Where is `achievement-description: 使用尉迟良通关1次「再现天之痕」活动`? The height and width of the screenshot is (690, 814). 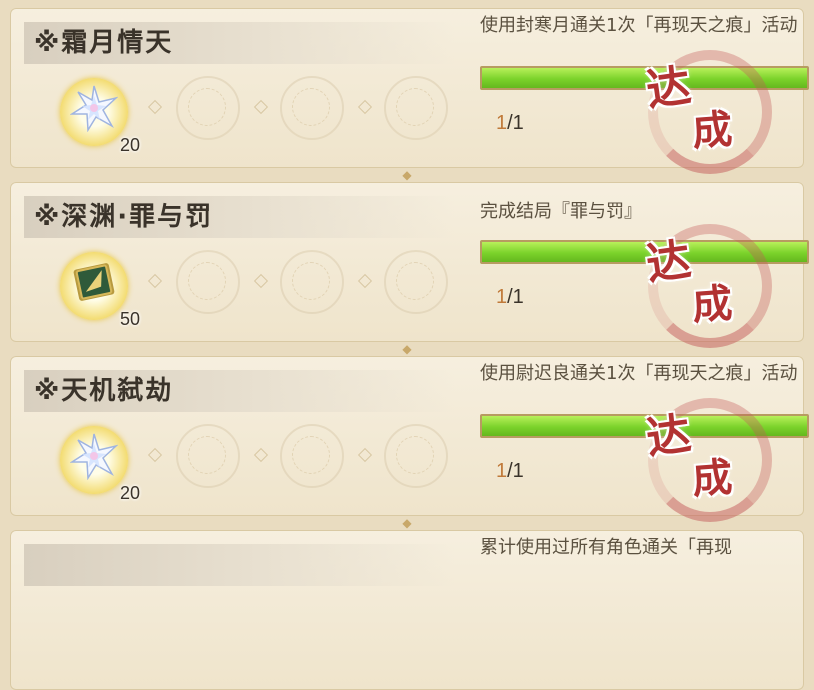 achievement-description: 使用尉迟良通关1次「再现天之痕」活动 is located at coordinates (639, 373).